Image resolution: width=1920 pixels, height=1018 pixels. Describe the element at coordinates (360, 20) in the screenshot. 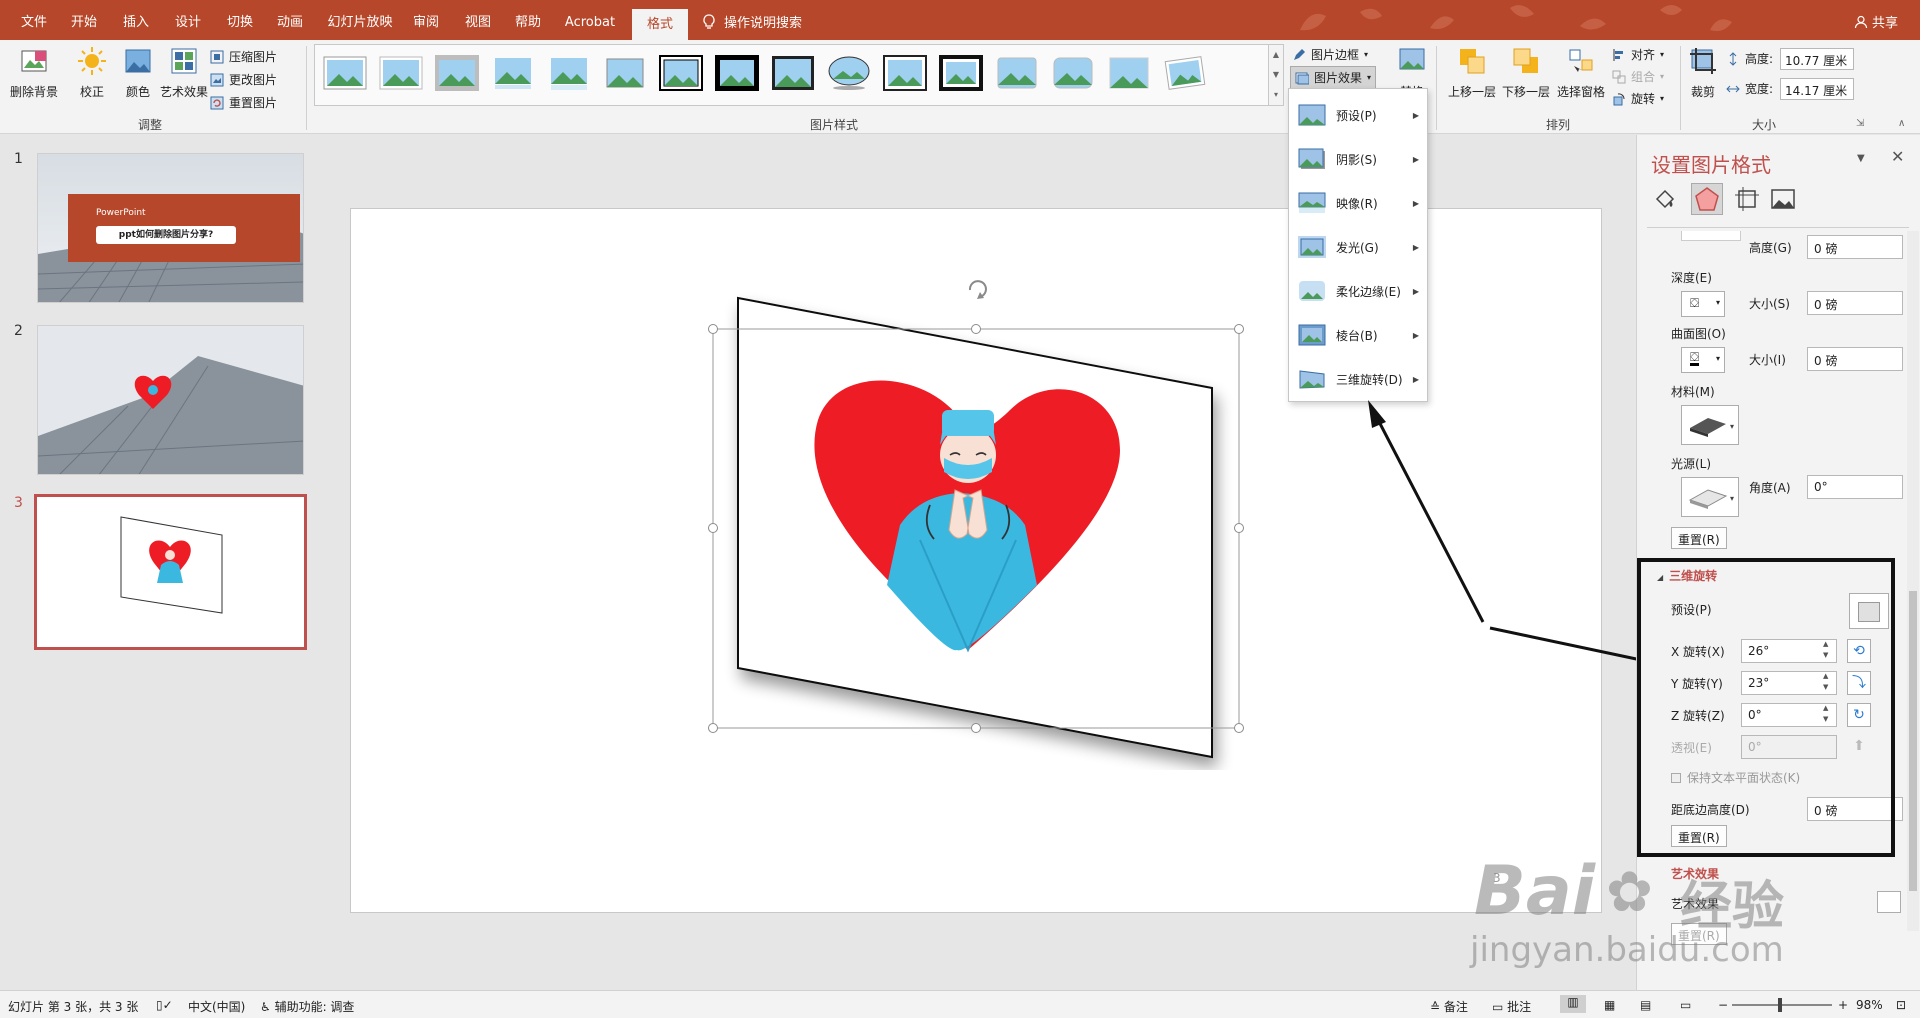

I see `tab-slideshow: 幻灯片放映` at that location.